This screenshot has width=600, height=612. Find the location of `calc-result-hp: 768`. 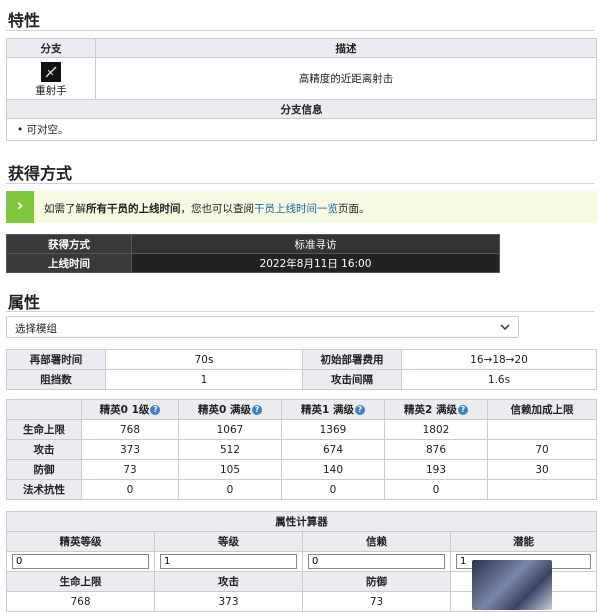

calc-result-hp: 768 is located at coordinates (80, 601).